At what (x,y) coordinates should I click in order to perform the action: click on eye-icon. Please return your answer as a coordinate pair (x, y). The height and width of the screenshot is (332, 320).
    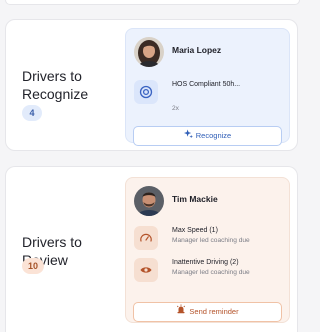
    Looking at the image, I should click on (146, 270).